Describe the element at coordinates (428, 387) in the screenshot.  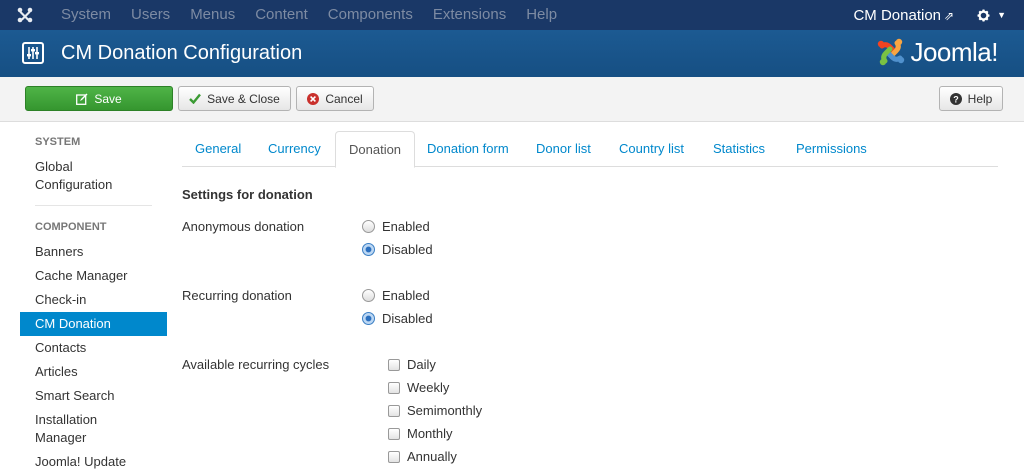
I see `option-label: Weekly` at that location.